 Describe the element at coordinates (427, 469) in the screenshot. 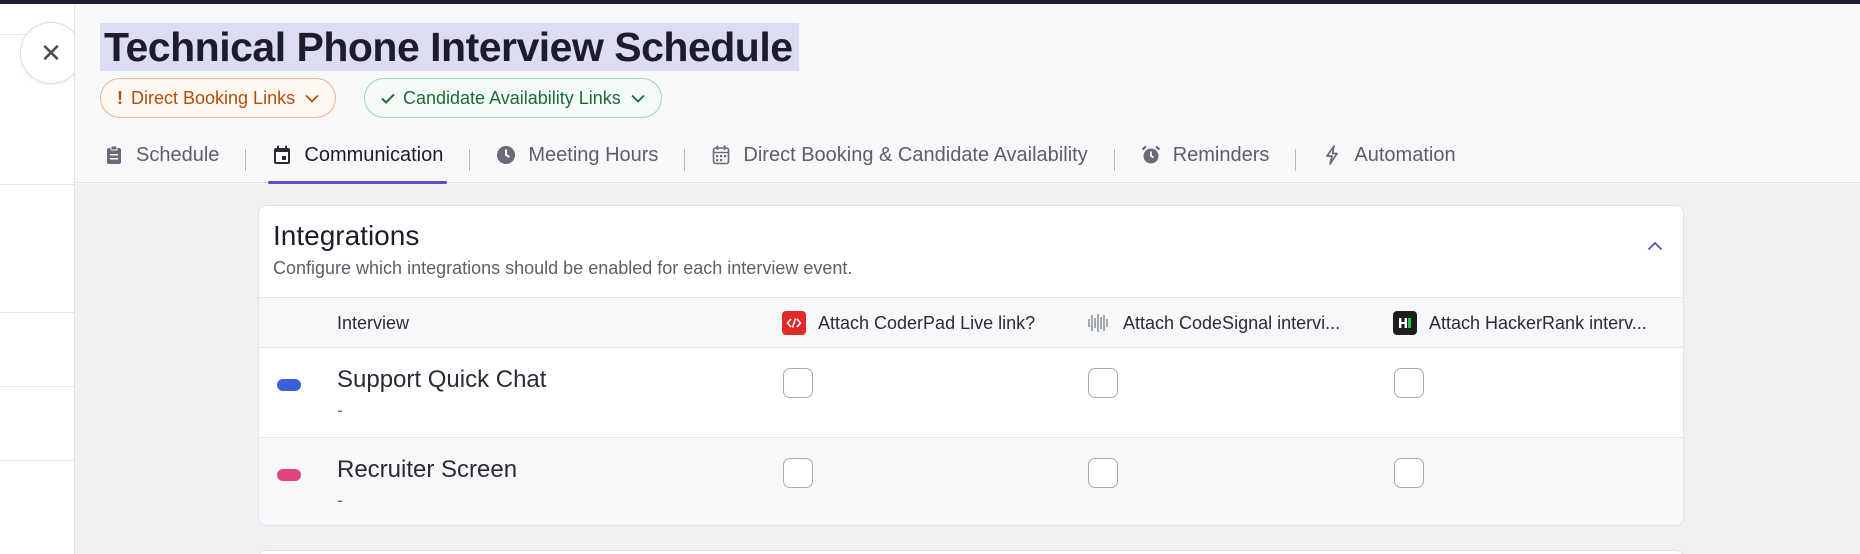

I see `interview-name: Recruiter Screen` at that location.